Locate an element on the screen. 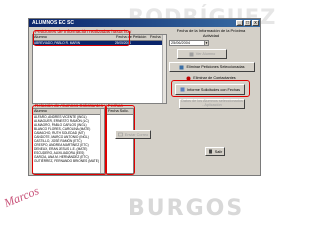  date-combo: 25/06/2004 ▼ is located at coordinates (189, 43).